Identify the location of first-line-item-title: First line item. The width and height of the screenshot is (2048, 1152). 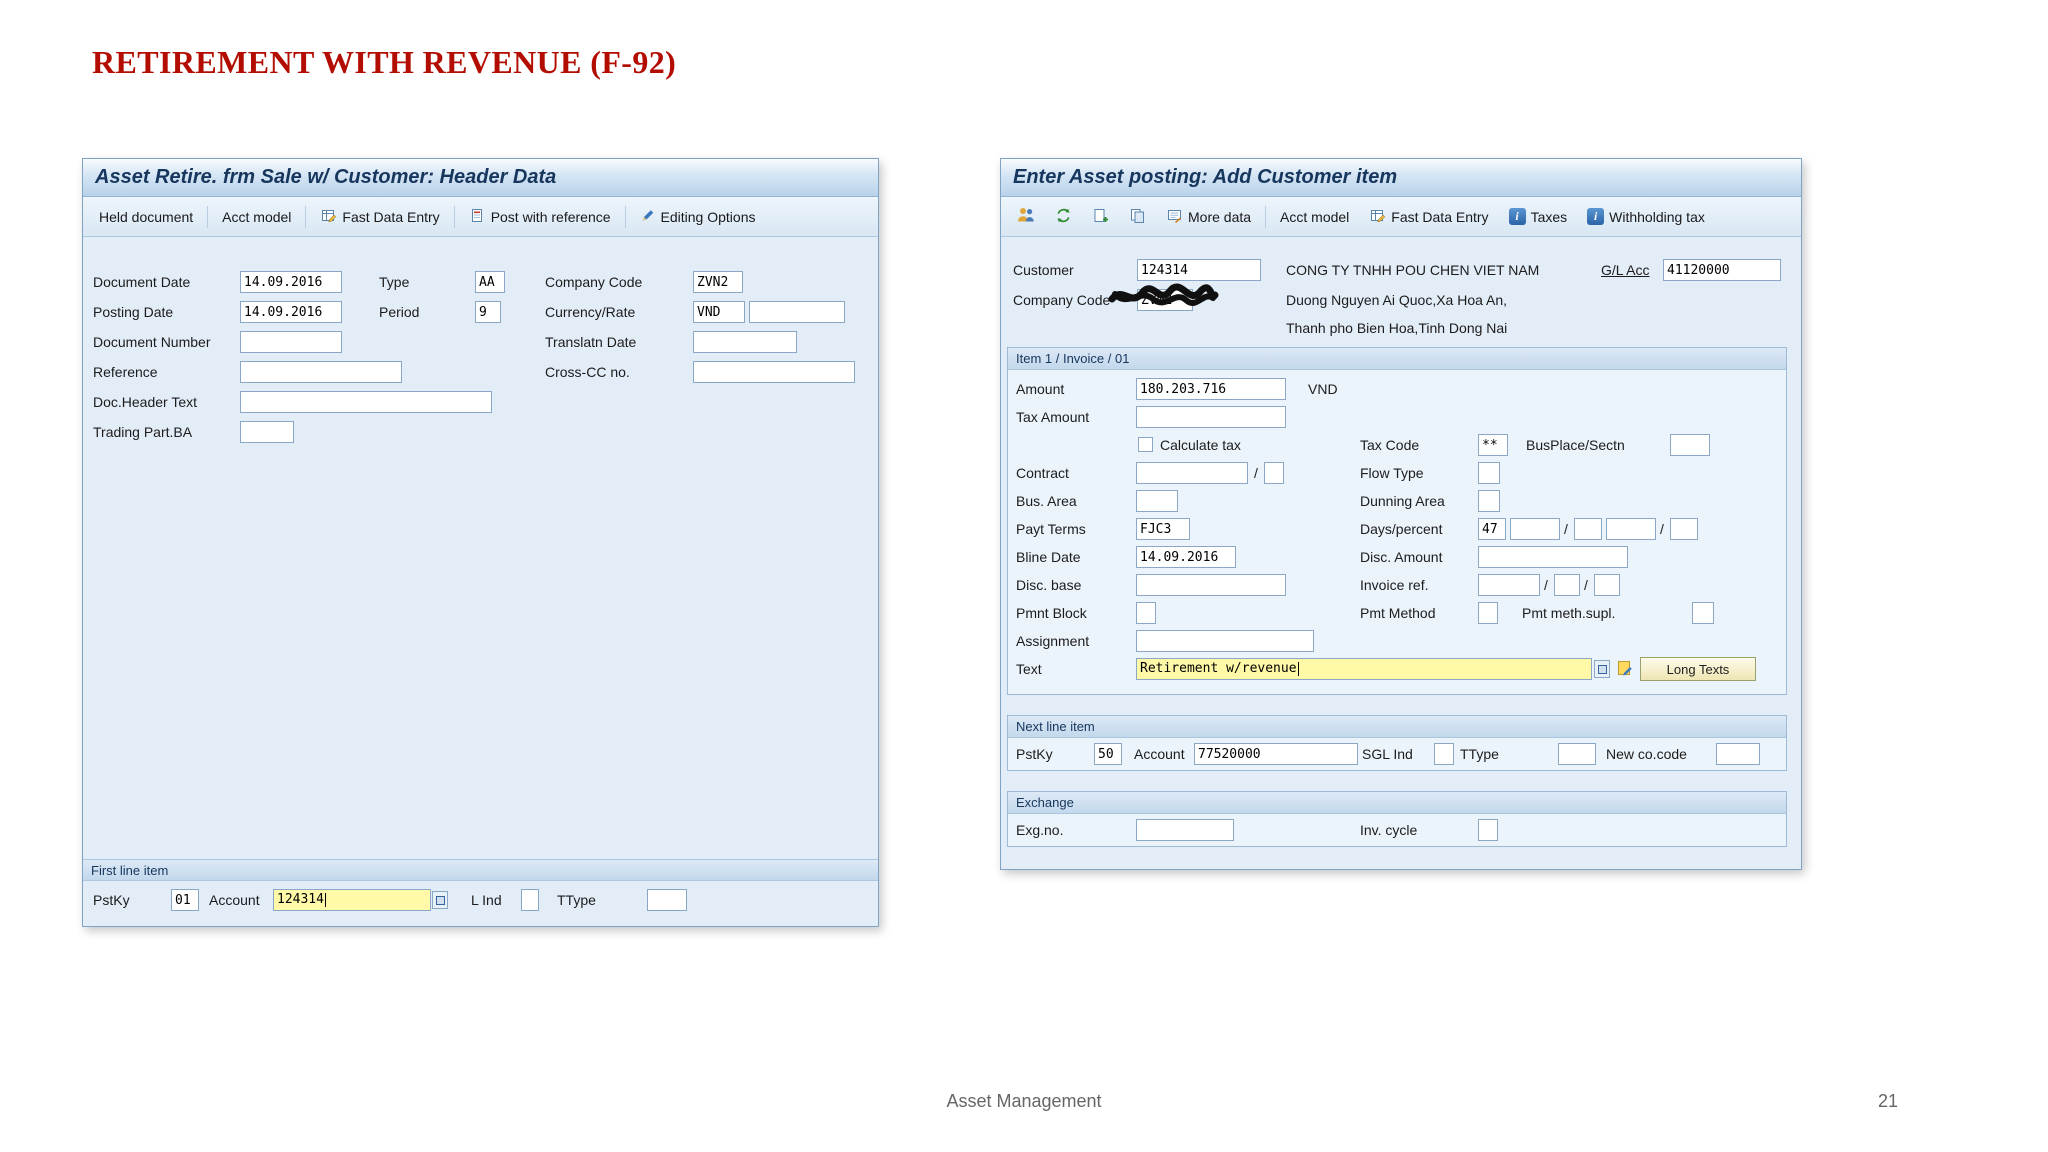
(130, 870).